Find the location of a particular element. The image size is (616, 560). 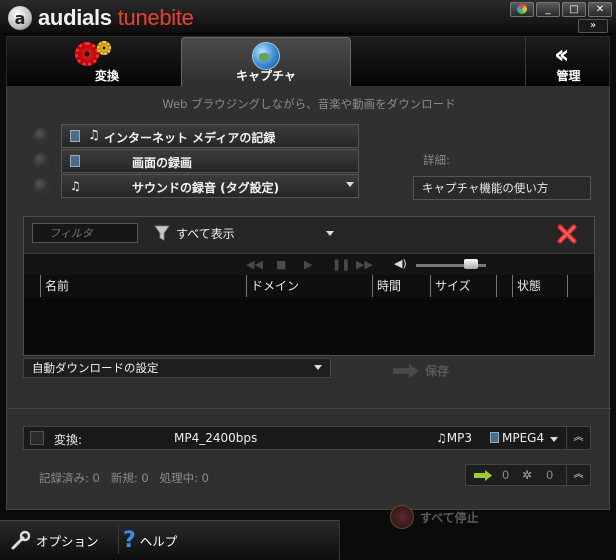

media-player-bar: ◀◀ ■ ▶ ❚❚ ▶▶ ◀) is located at coordinates (309, 264).